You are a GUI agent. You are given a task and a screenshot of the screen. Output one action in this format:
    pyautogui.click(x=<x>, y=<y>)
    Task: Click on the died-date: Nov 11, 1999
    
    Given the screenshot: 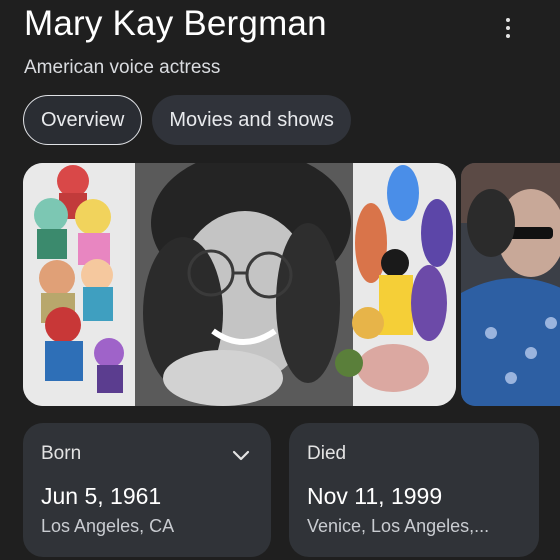 What is the action you would take?
    pyautogui.click(x=375, y=496)
    